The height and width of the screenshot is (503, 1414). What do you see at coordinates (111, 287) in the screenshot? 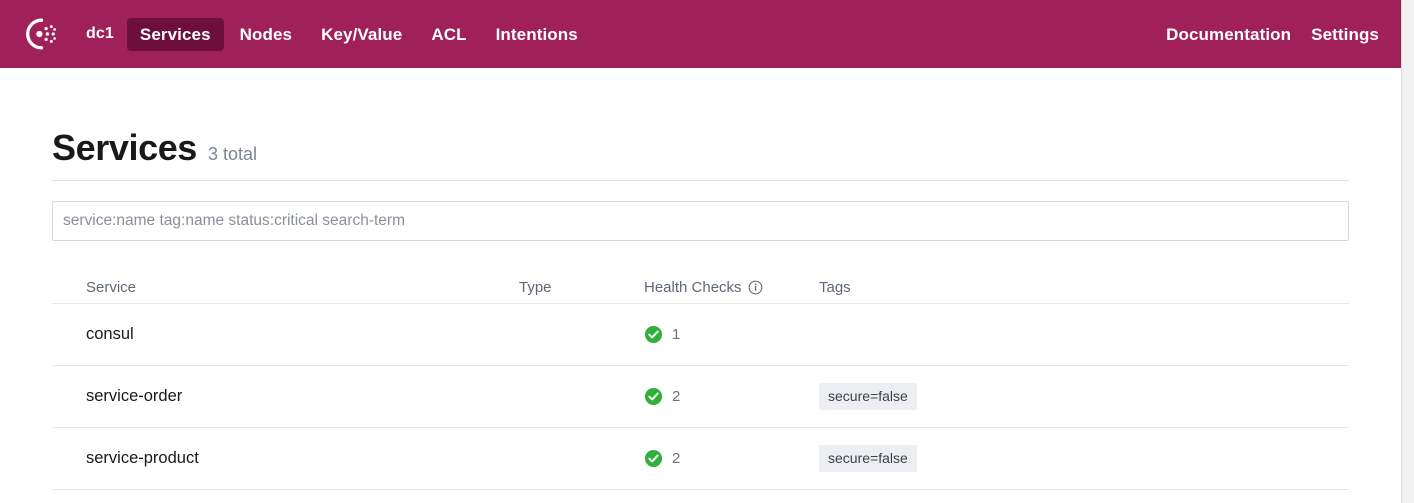
I see `column-header-service: Service` at bounding box center [111, 287].